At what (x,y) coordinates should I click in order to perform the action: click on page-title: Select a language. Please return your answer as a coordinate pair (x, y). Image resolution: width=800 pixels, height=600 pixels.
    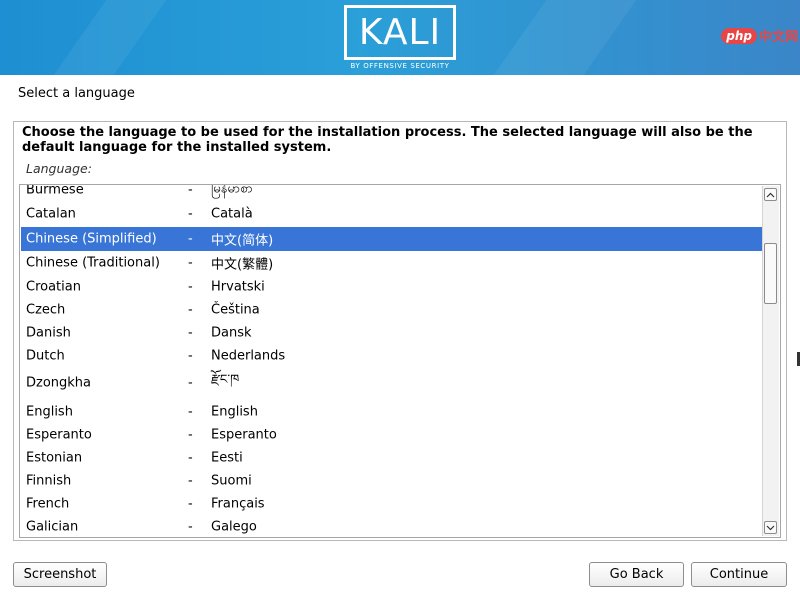
    Looking at the image, I should click on (76, 93).